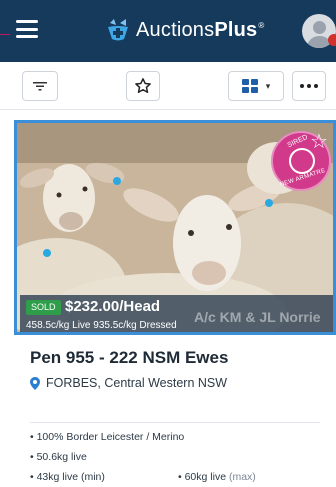  I want to click on listing-toolbar: ▾, so click(168, 86).